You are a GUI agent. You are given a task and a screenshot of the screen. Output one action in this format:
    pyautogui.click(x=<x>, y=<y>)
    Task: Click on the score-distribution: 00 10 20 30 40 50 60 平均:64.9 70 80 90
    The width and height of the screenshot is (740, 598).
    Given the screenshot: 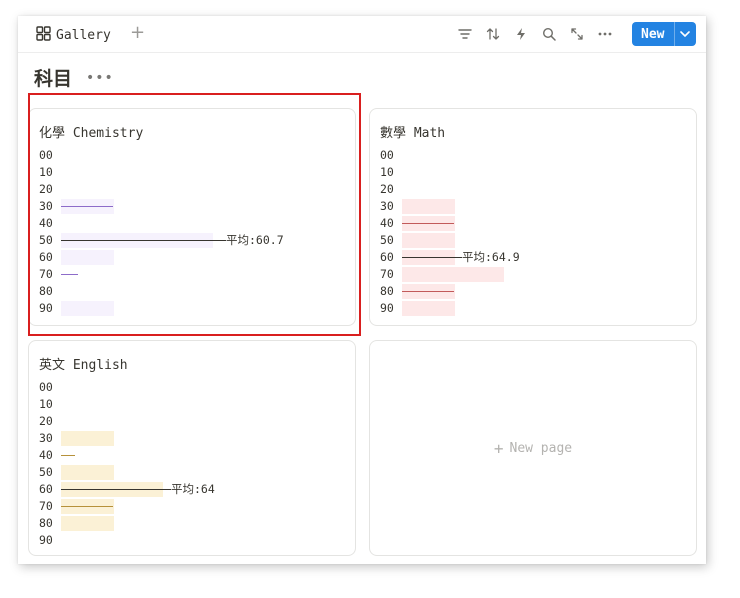 What is the action you would take?
    pyautogui.click(x=530, y=232)
    